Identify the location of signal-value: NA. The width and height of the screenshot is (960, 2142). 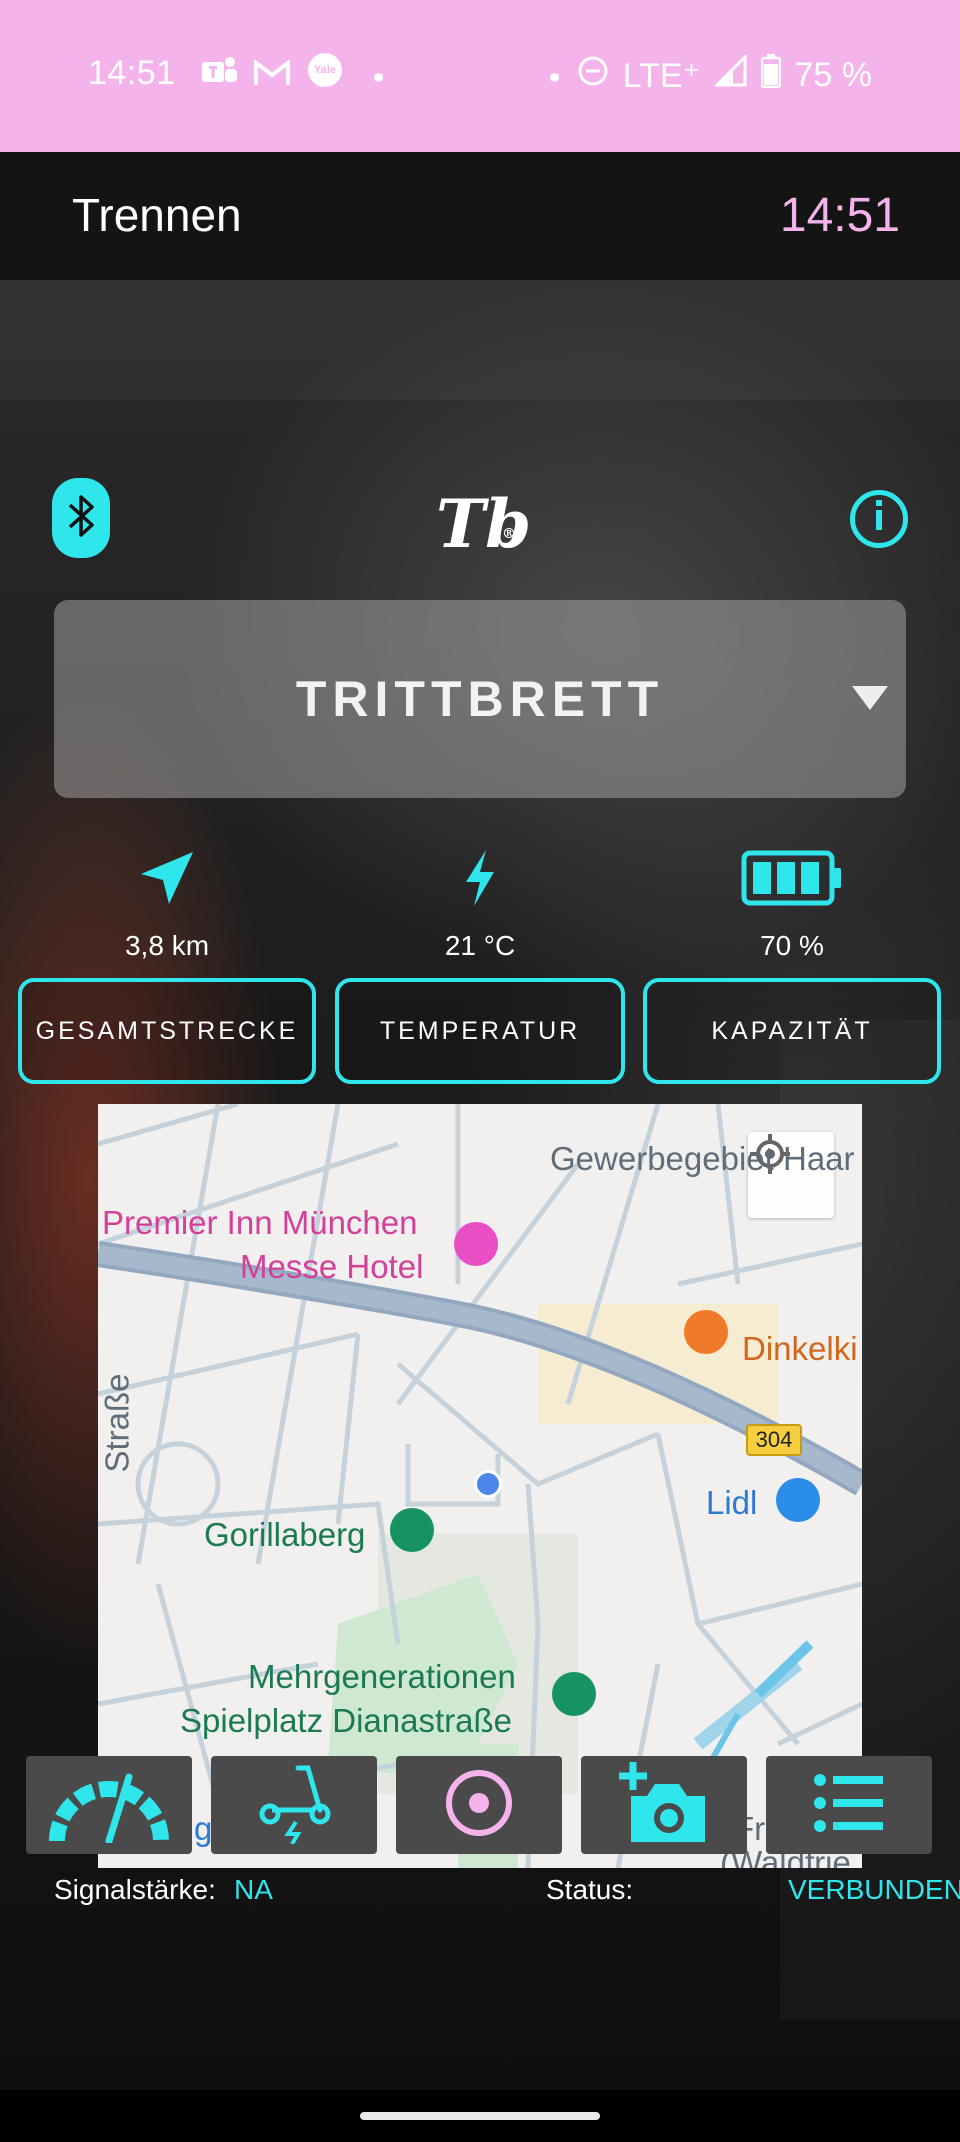
(253, 1889).